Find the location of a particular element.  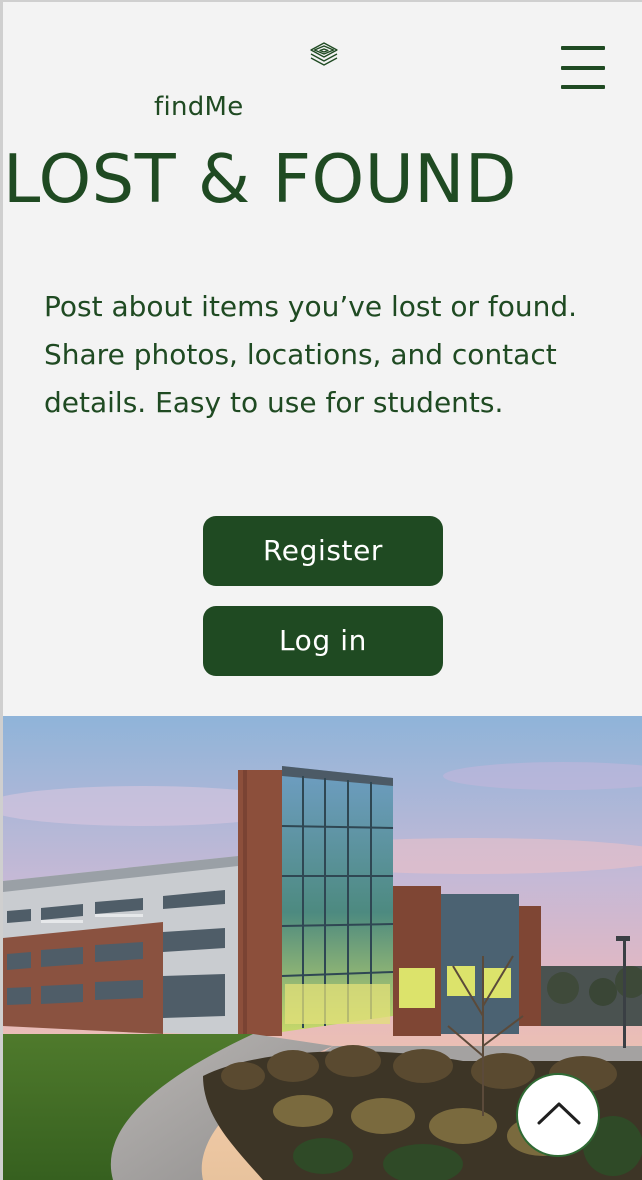

stacked-layers-icon is located at coordinates (324, 55).